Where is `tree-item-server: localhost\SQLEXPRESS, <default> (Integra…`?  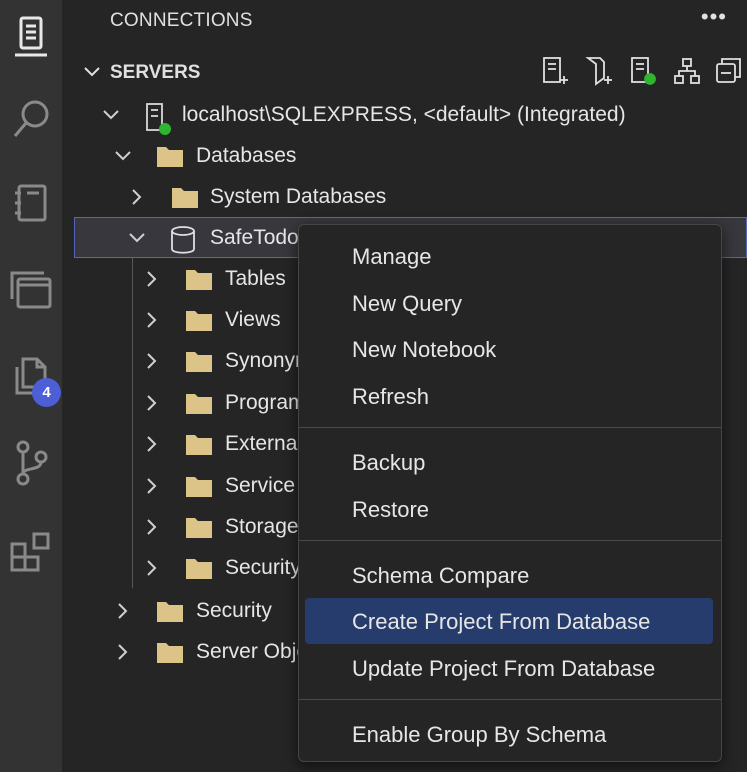 tree-item-server: localhost\SQLEXPRESS, <default> (Integra… is located at coordinates (404, 114).